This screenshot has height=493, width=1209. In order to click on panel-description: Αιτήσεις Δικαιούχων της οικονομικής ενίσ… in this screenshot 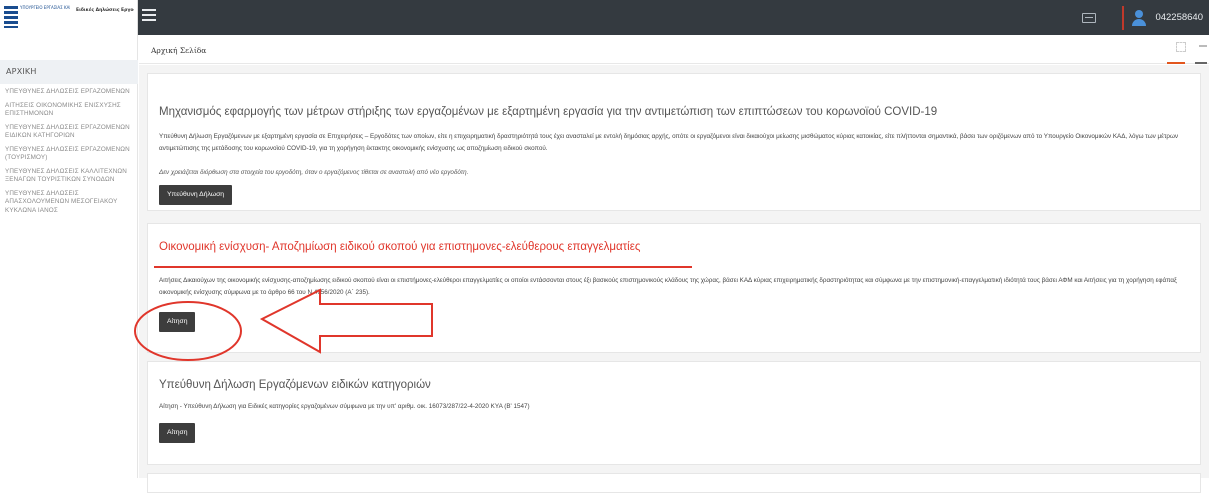, I will do `click(668, 286)`.